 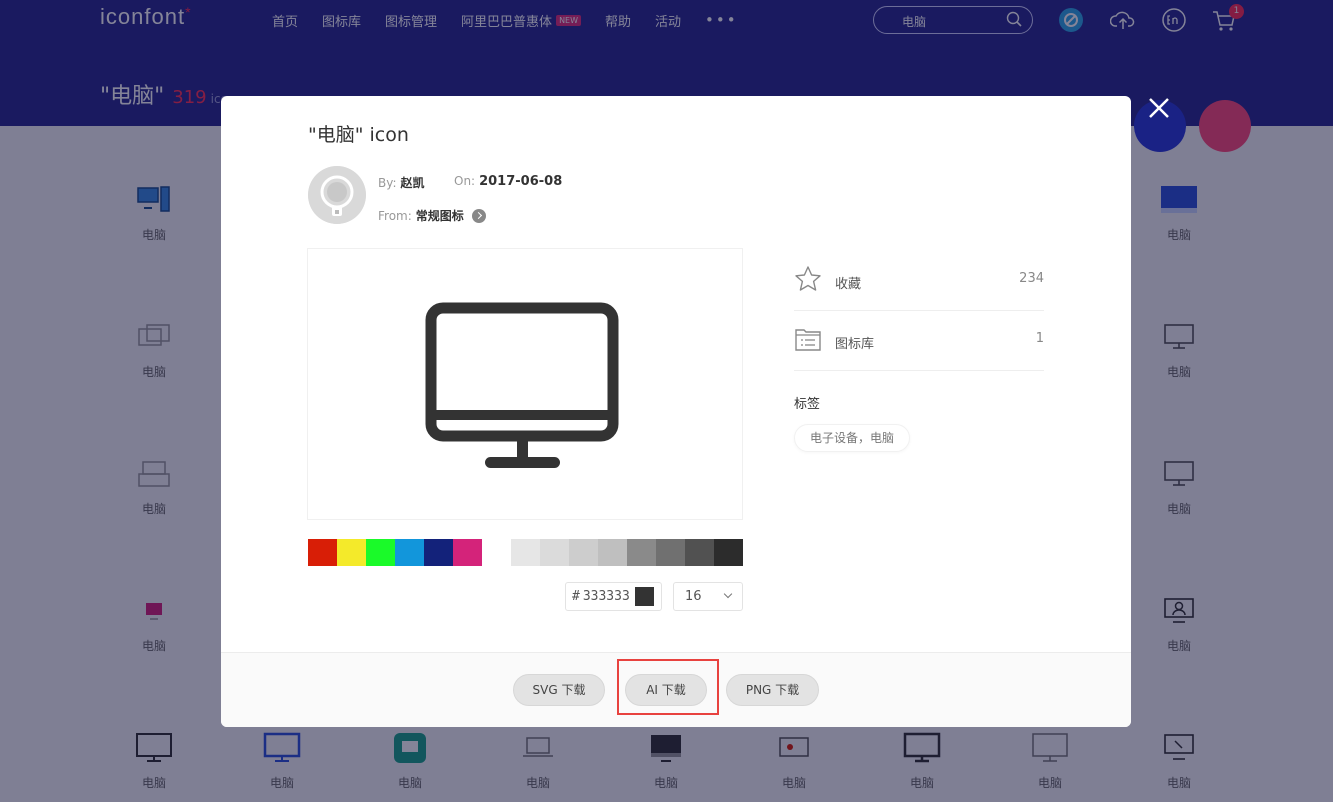 What do you see at coordinates (708, 596) in the screenshot?
I see `size-select: 16` at bounding box center [708, 596].